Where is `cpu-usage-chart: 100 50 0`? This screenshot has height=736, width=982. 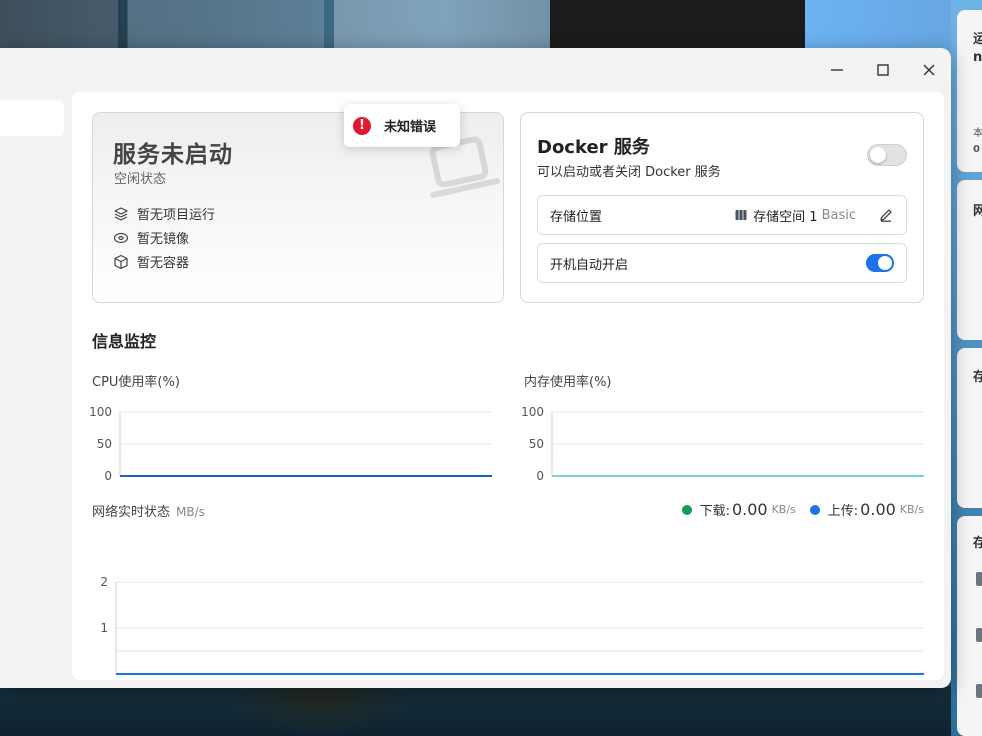 cpu-usage-chart: 100 50 0 is located at coordinates (290, 444).